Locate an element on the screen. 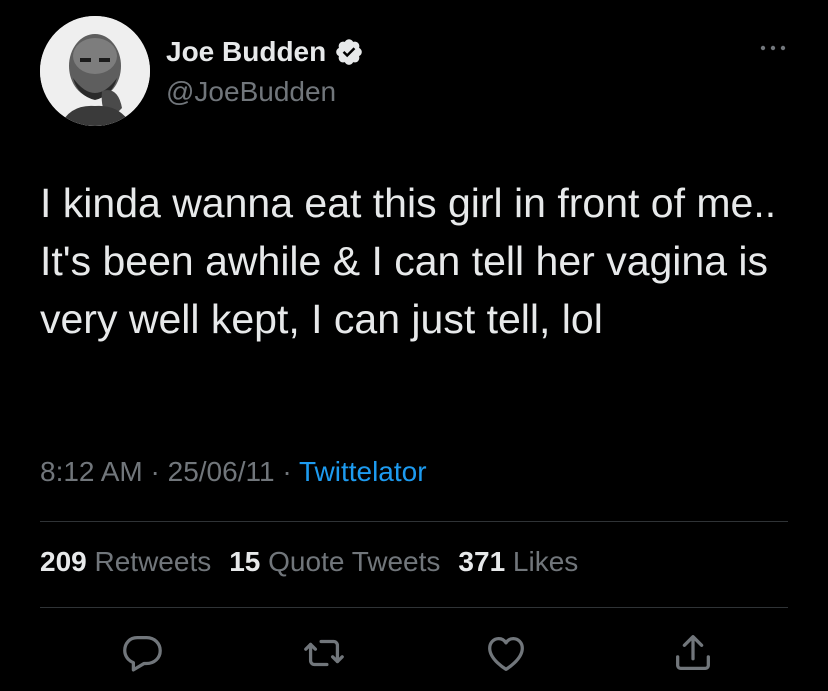 The image size is (828, 691). tweet-source-link: Twittelator is located at coordinates (363, 471).